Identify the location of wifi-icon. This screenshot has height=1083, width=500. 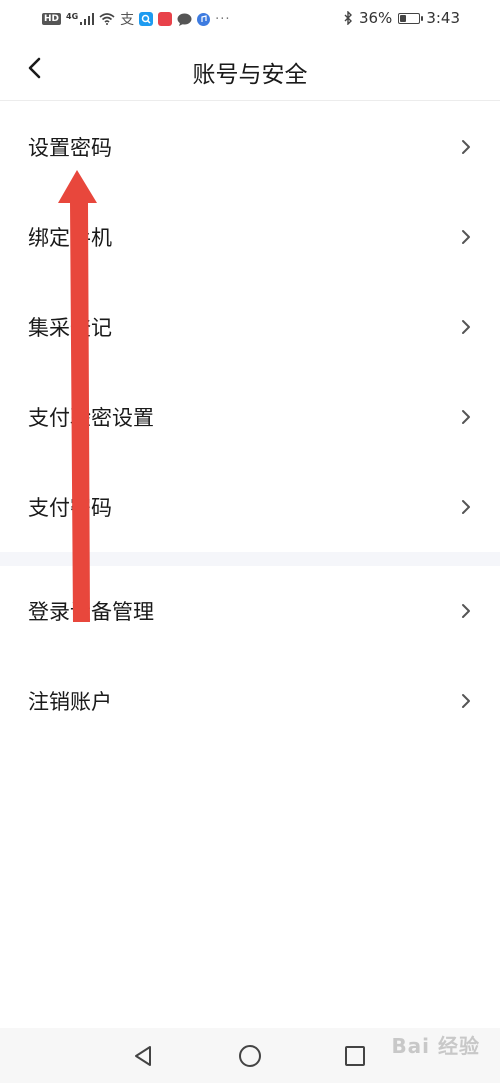
(107, 19).